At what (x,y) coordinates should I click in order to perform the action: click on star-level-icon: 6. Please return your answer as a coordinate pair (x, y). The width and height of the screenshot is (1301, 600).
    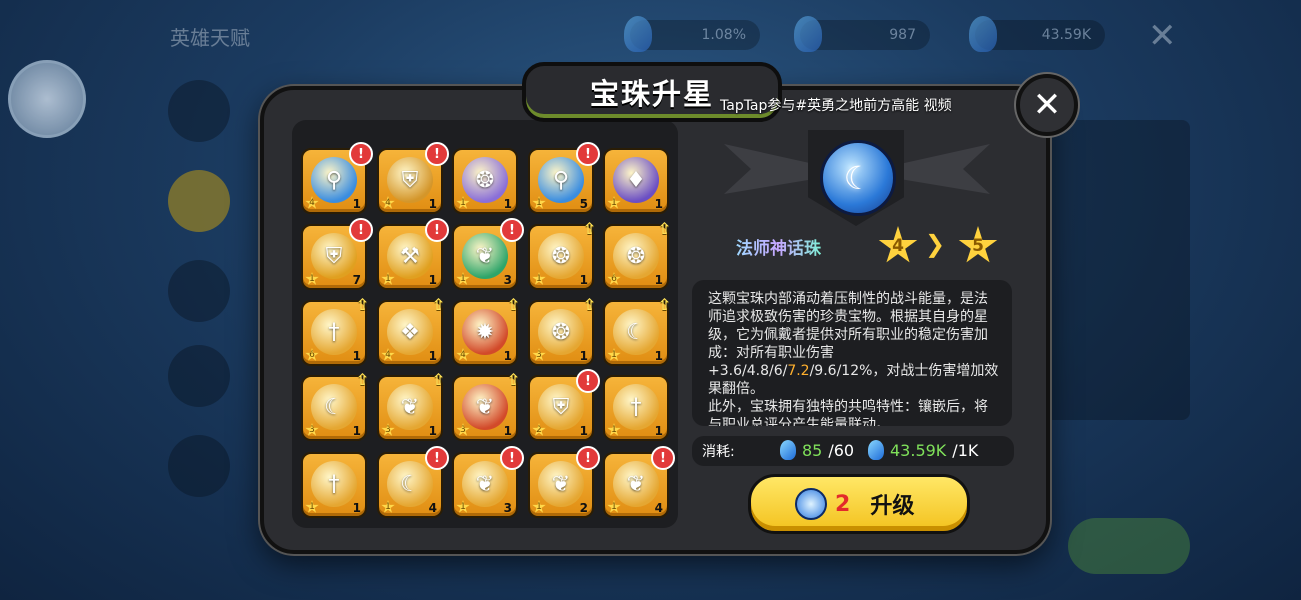
    Looking at the image, I should click on (614, 278).